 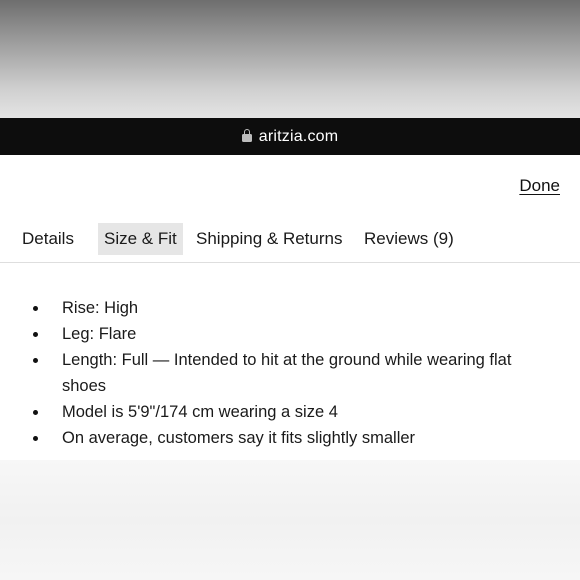 What do you see at coordinates (539, 186) in the screenshot?
I see `done-button: Done` at bounding box center [539, 186].